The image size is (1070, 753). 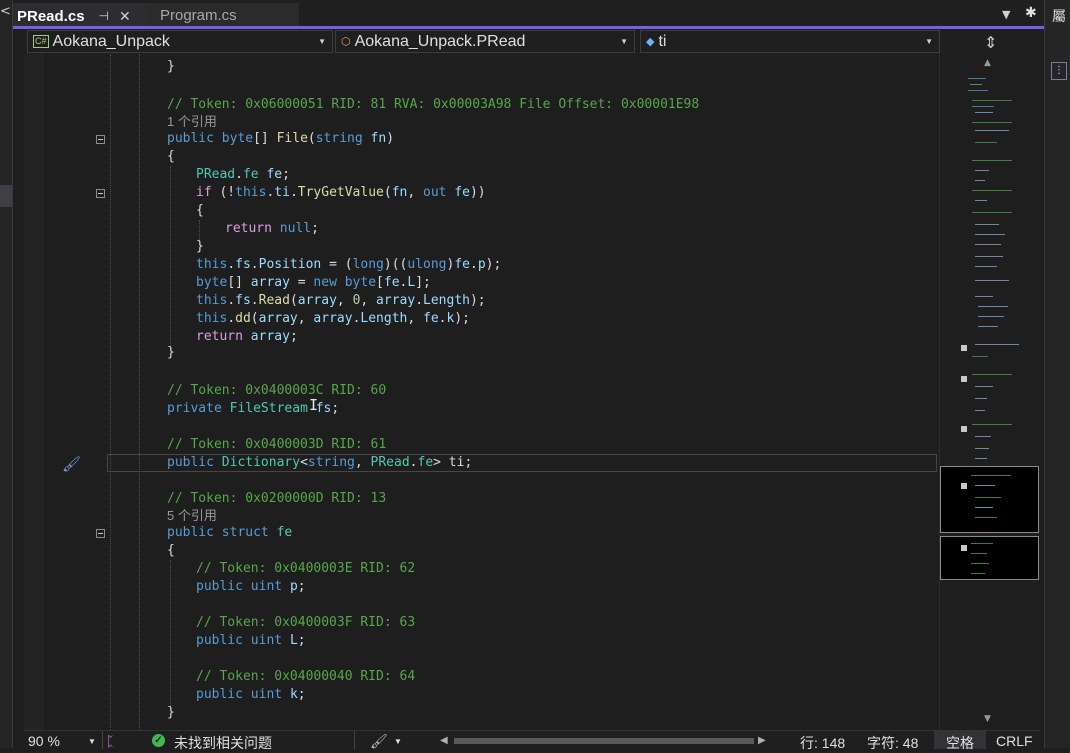 What do you see at coordinates (762, 740) in the screenshot?
I see `scroll-right-arrow-icon: ▶` at bounding box center [762, 740].